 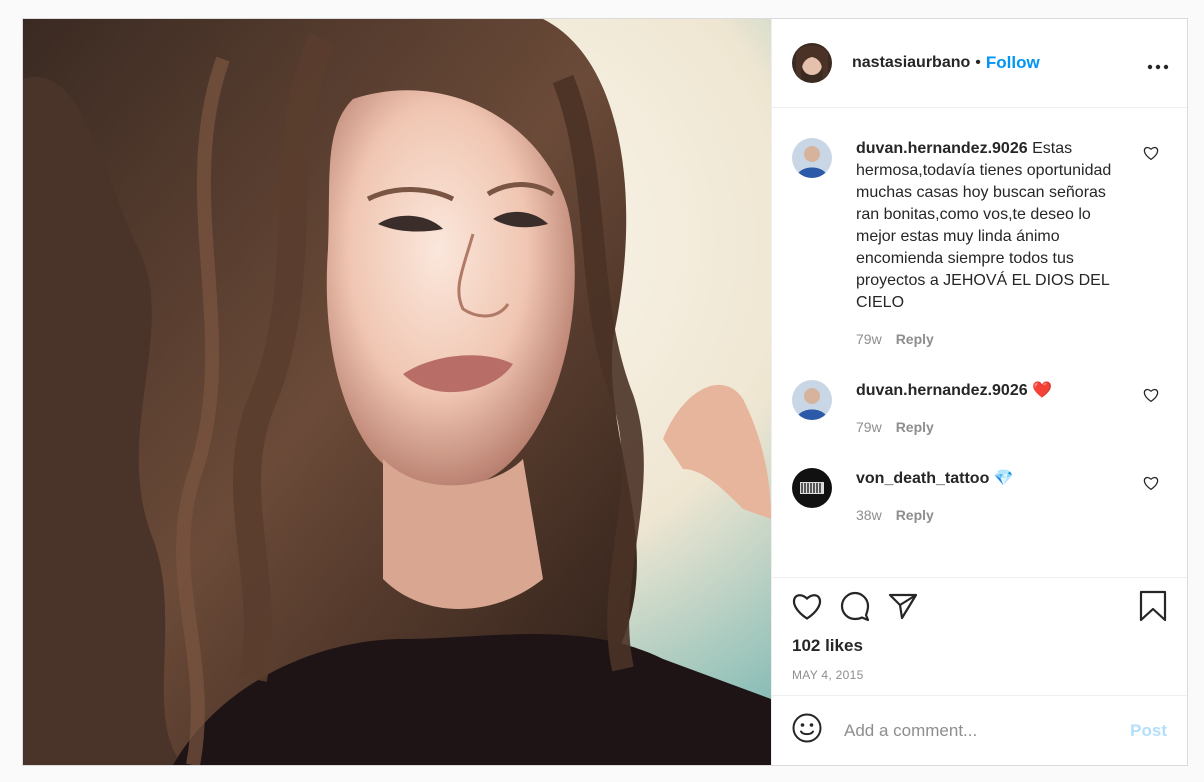 What do you see at coordinates (869, 515) in the screenshot?
I see `comment-age: 38w` at bounding box center [869, 515].